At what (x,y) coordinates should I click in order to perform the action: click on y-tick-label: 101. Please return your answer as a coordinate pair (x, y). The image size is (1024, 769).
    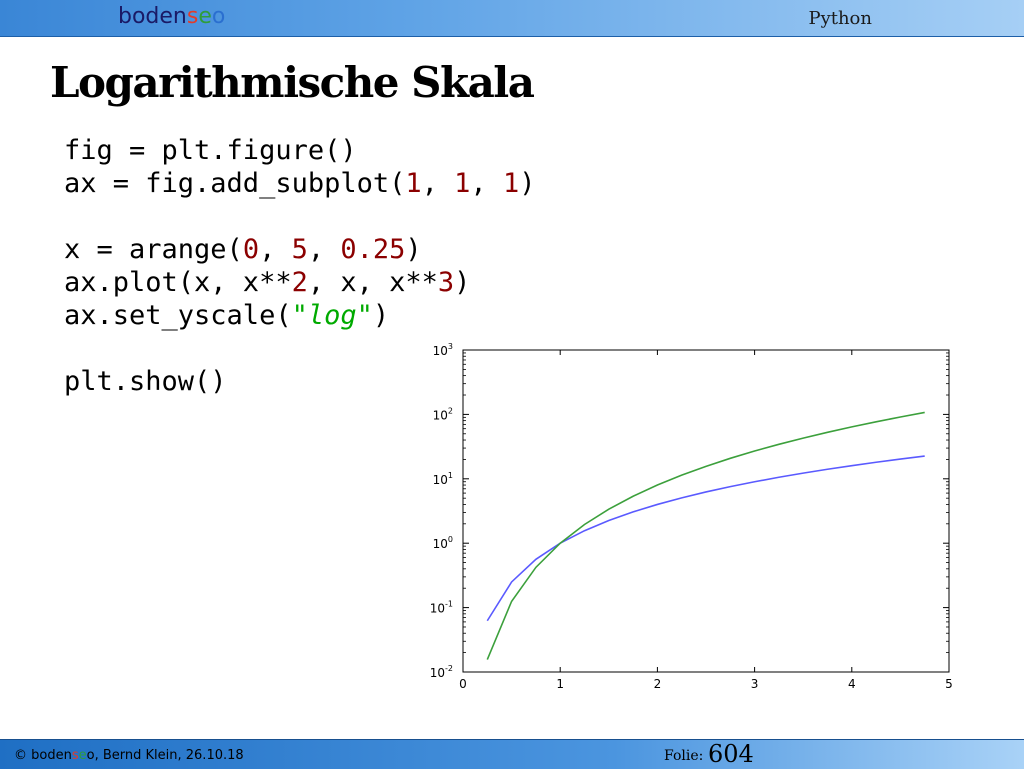
    Looking at the image, I should click on (443, 479).